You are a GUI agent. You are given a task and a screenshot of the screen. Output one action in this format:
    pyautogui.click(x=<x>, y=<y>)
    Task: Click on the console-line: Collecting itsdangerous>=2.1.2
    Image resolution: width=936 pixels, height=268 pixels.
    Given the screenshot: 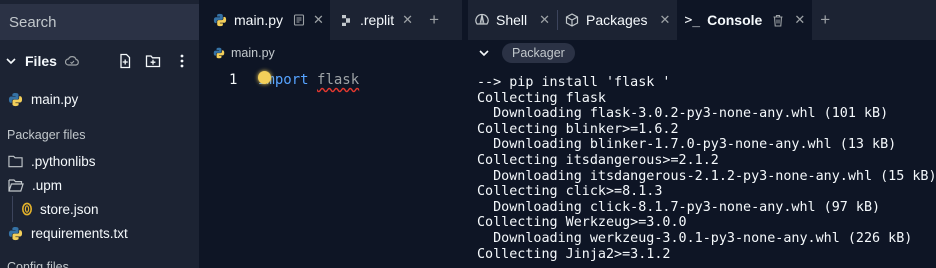 What is the action you would take?
    pyautogui.click(x=598, y=160)
    